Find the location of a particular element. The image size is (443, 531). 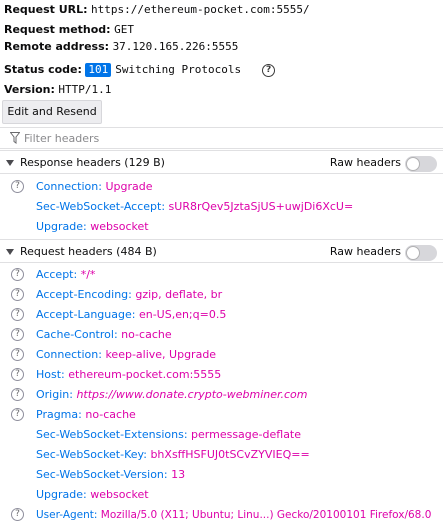

version-row: Version: HTTP/1.1 is located at coordinates (57, 90).